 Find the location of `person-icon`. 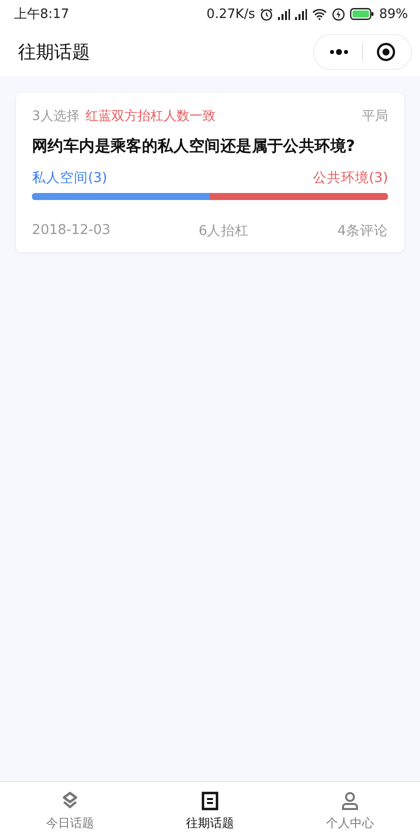

person-icon is located at coordinates (350, 800).